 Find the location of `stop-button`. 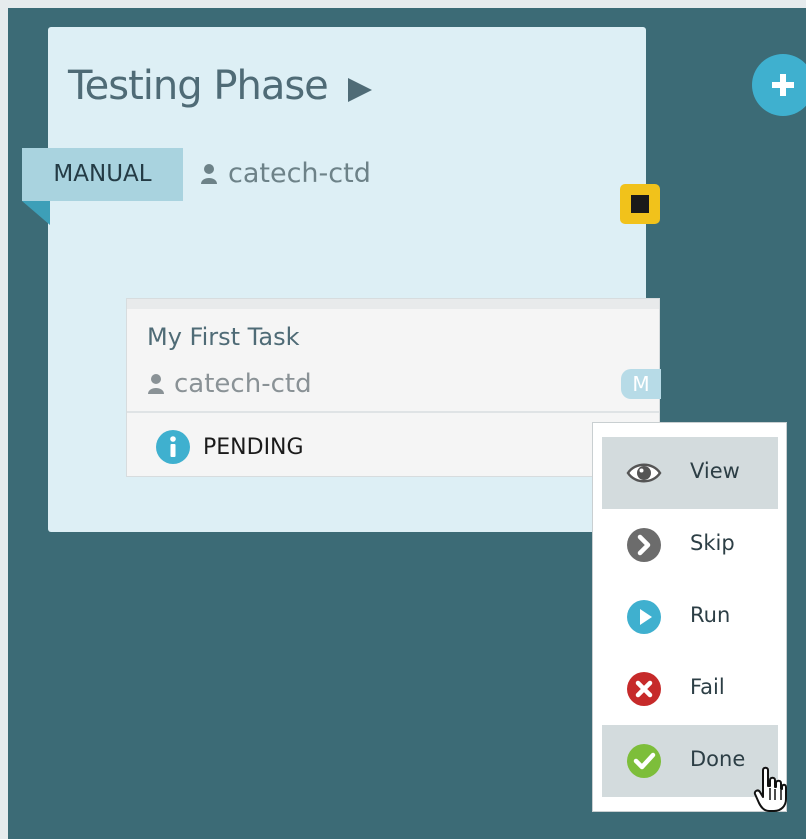

stop-button is located at coordinates (640, 204).